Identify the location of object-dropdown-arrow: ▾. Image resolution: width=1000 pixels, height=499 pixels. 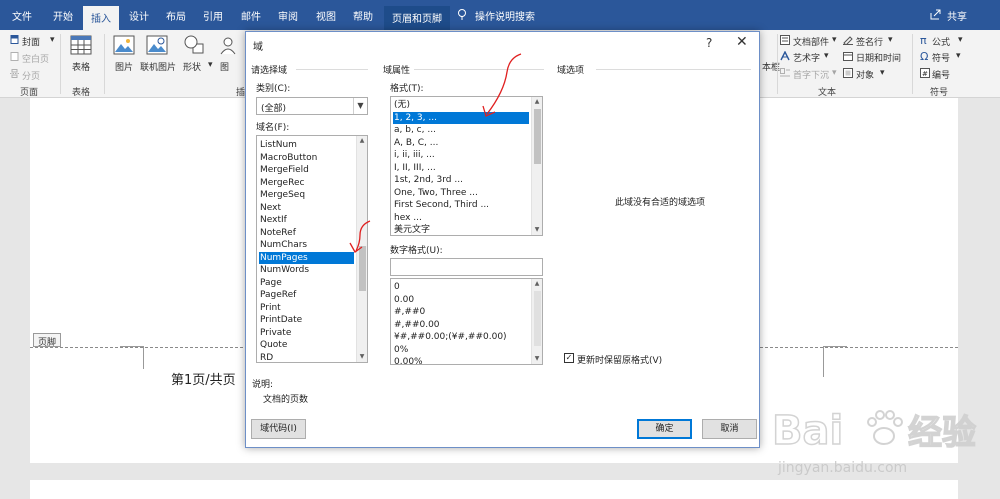
(882, 73).